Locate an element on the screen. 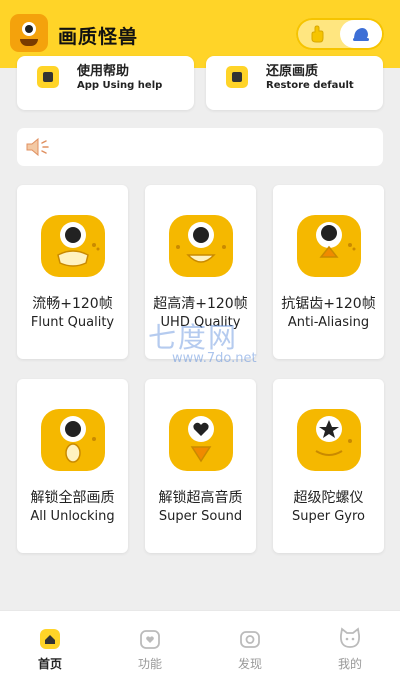 The width and height of the screenshot is (400, 682). home-icon is located at coordinates (50, 639).